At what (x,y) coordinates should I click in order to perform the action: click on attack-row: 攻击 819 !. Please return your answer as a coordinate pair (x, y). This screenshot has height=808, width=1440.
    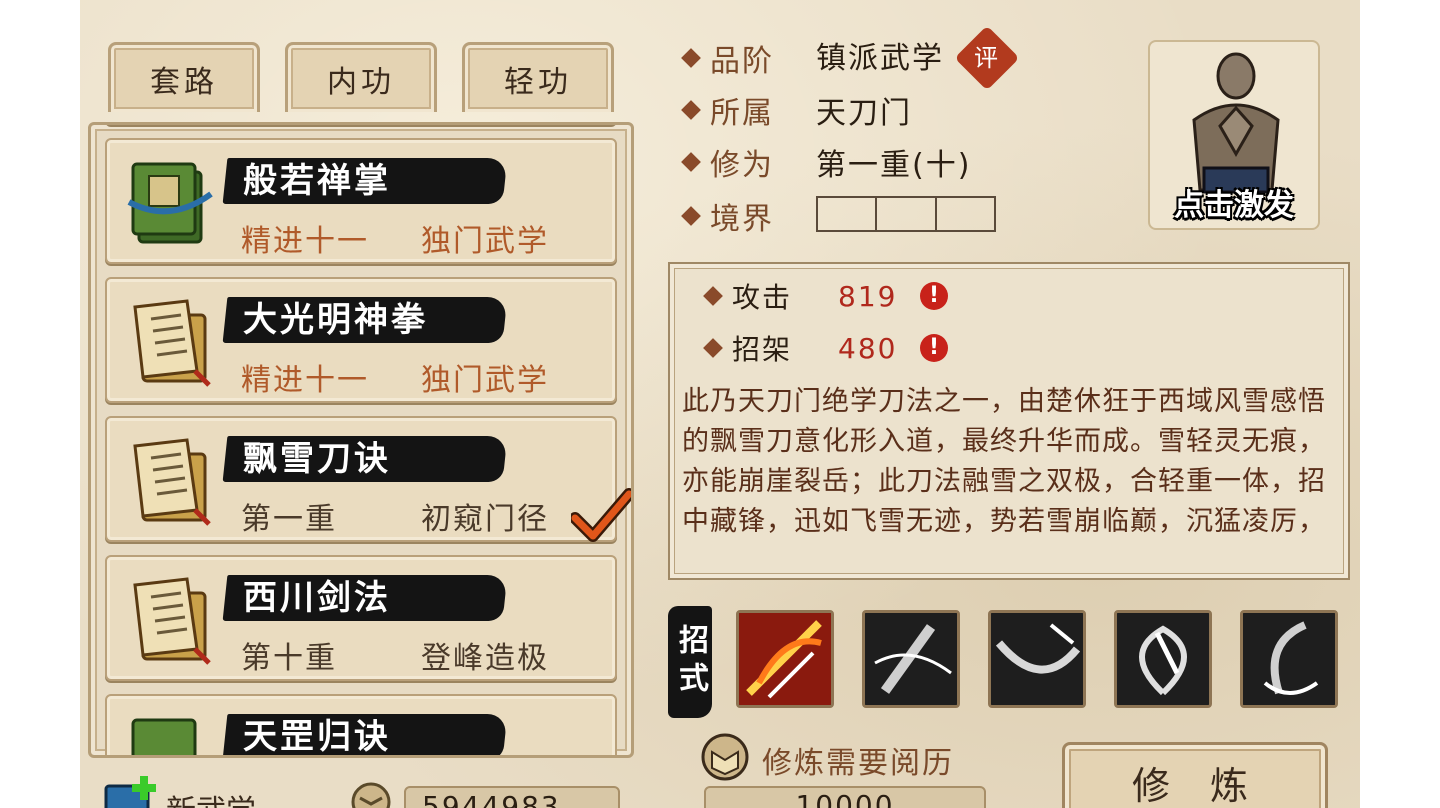
    Looking at the image, I should click on (825, 296).